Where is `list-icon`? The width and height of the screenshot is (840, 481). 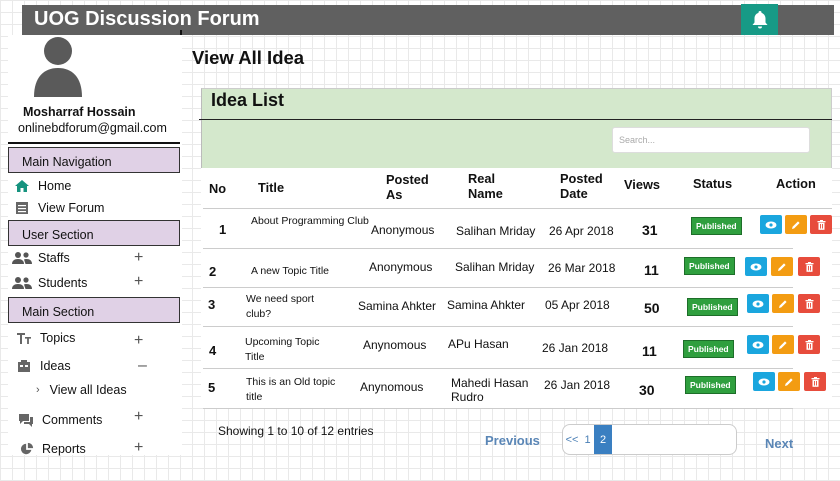
list-icon is located at coordinates (22, 208).